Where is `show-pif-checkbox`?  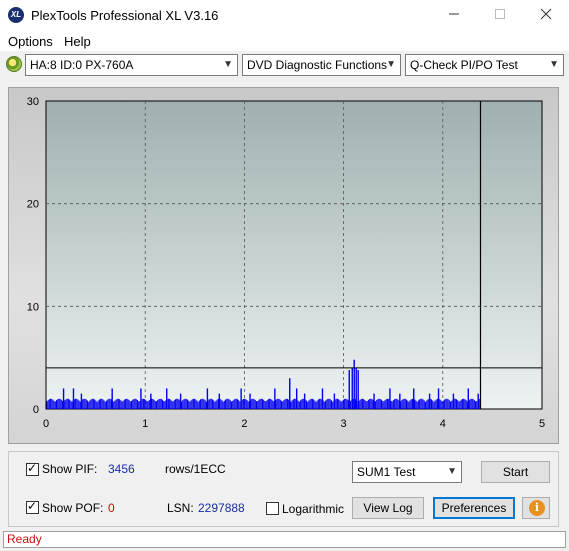 show-pif-checkbox is located at coordinates (32, 468).